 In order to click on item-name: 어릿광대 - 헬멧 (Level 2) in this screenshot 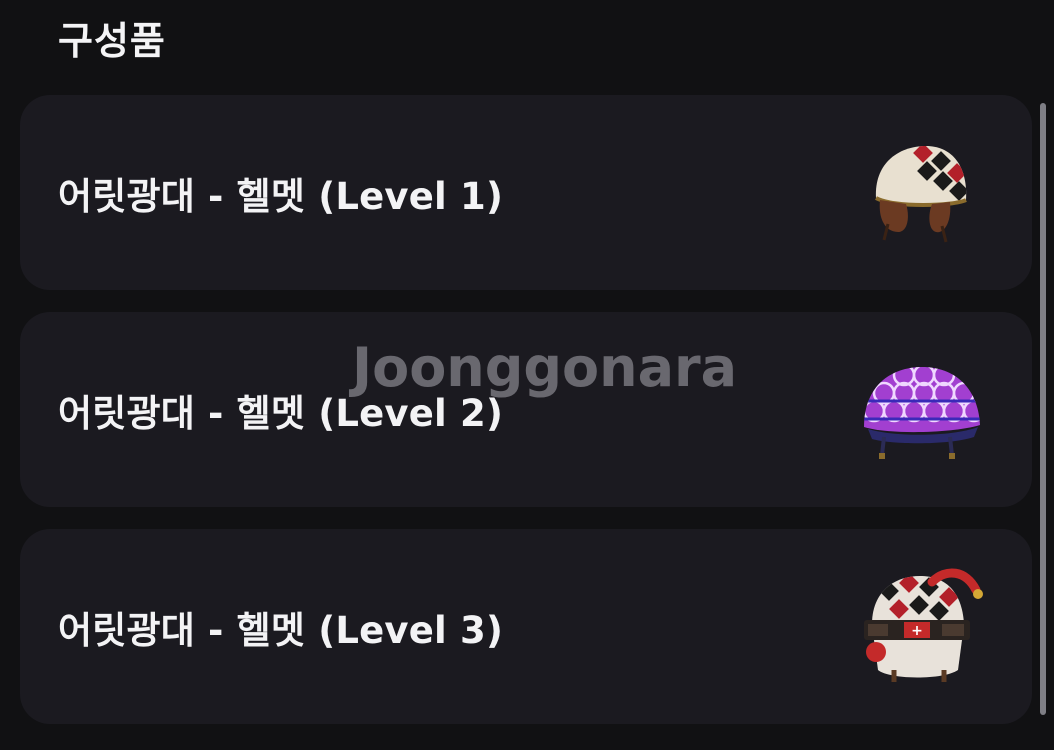, I will do `click(281, 413)`.